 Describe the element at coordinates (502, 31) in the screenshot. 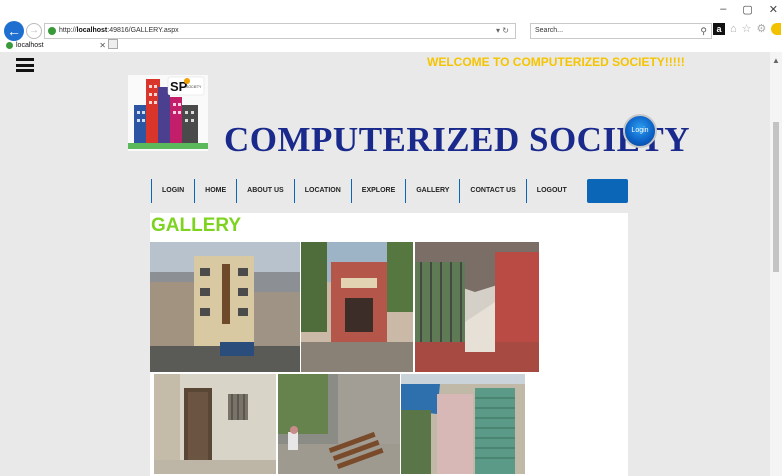

I see `refresh-icon: ▾ ↻` at that location.